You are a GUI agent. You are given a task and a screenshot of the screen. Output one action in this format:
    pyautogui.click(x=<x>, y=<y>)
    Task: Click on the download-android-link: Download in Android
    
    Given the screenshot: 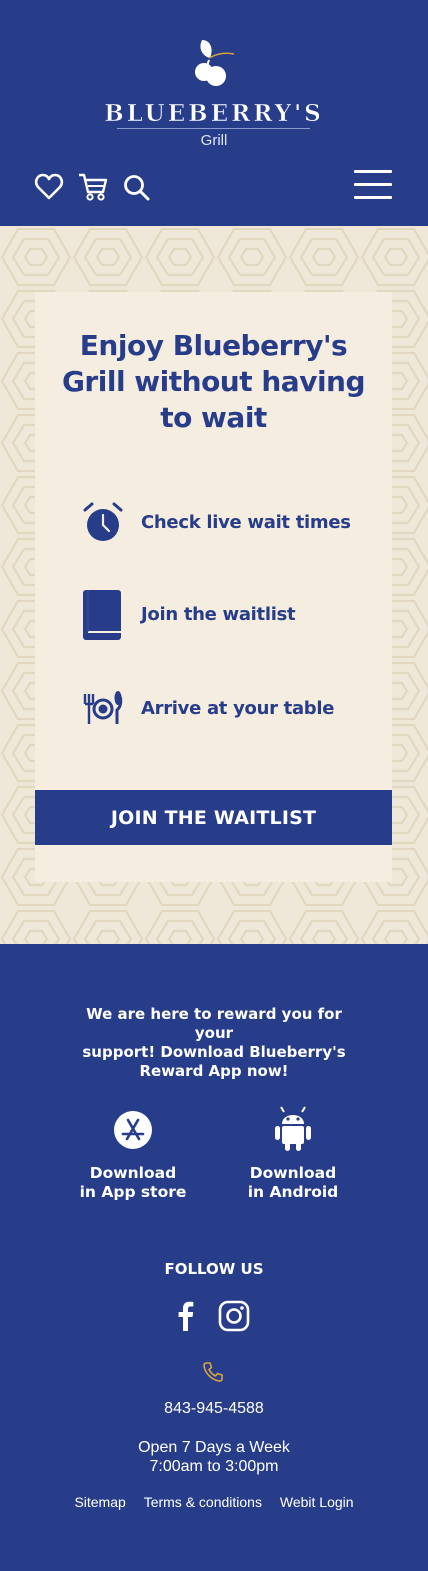 What is the action you would take?
    pyautogui.click(x=293, y=1153)
    